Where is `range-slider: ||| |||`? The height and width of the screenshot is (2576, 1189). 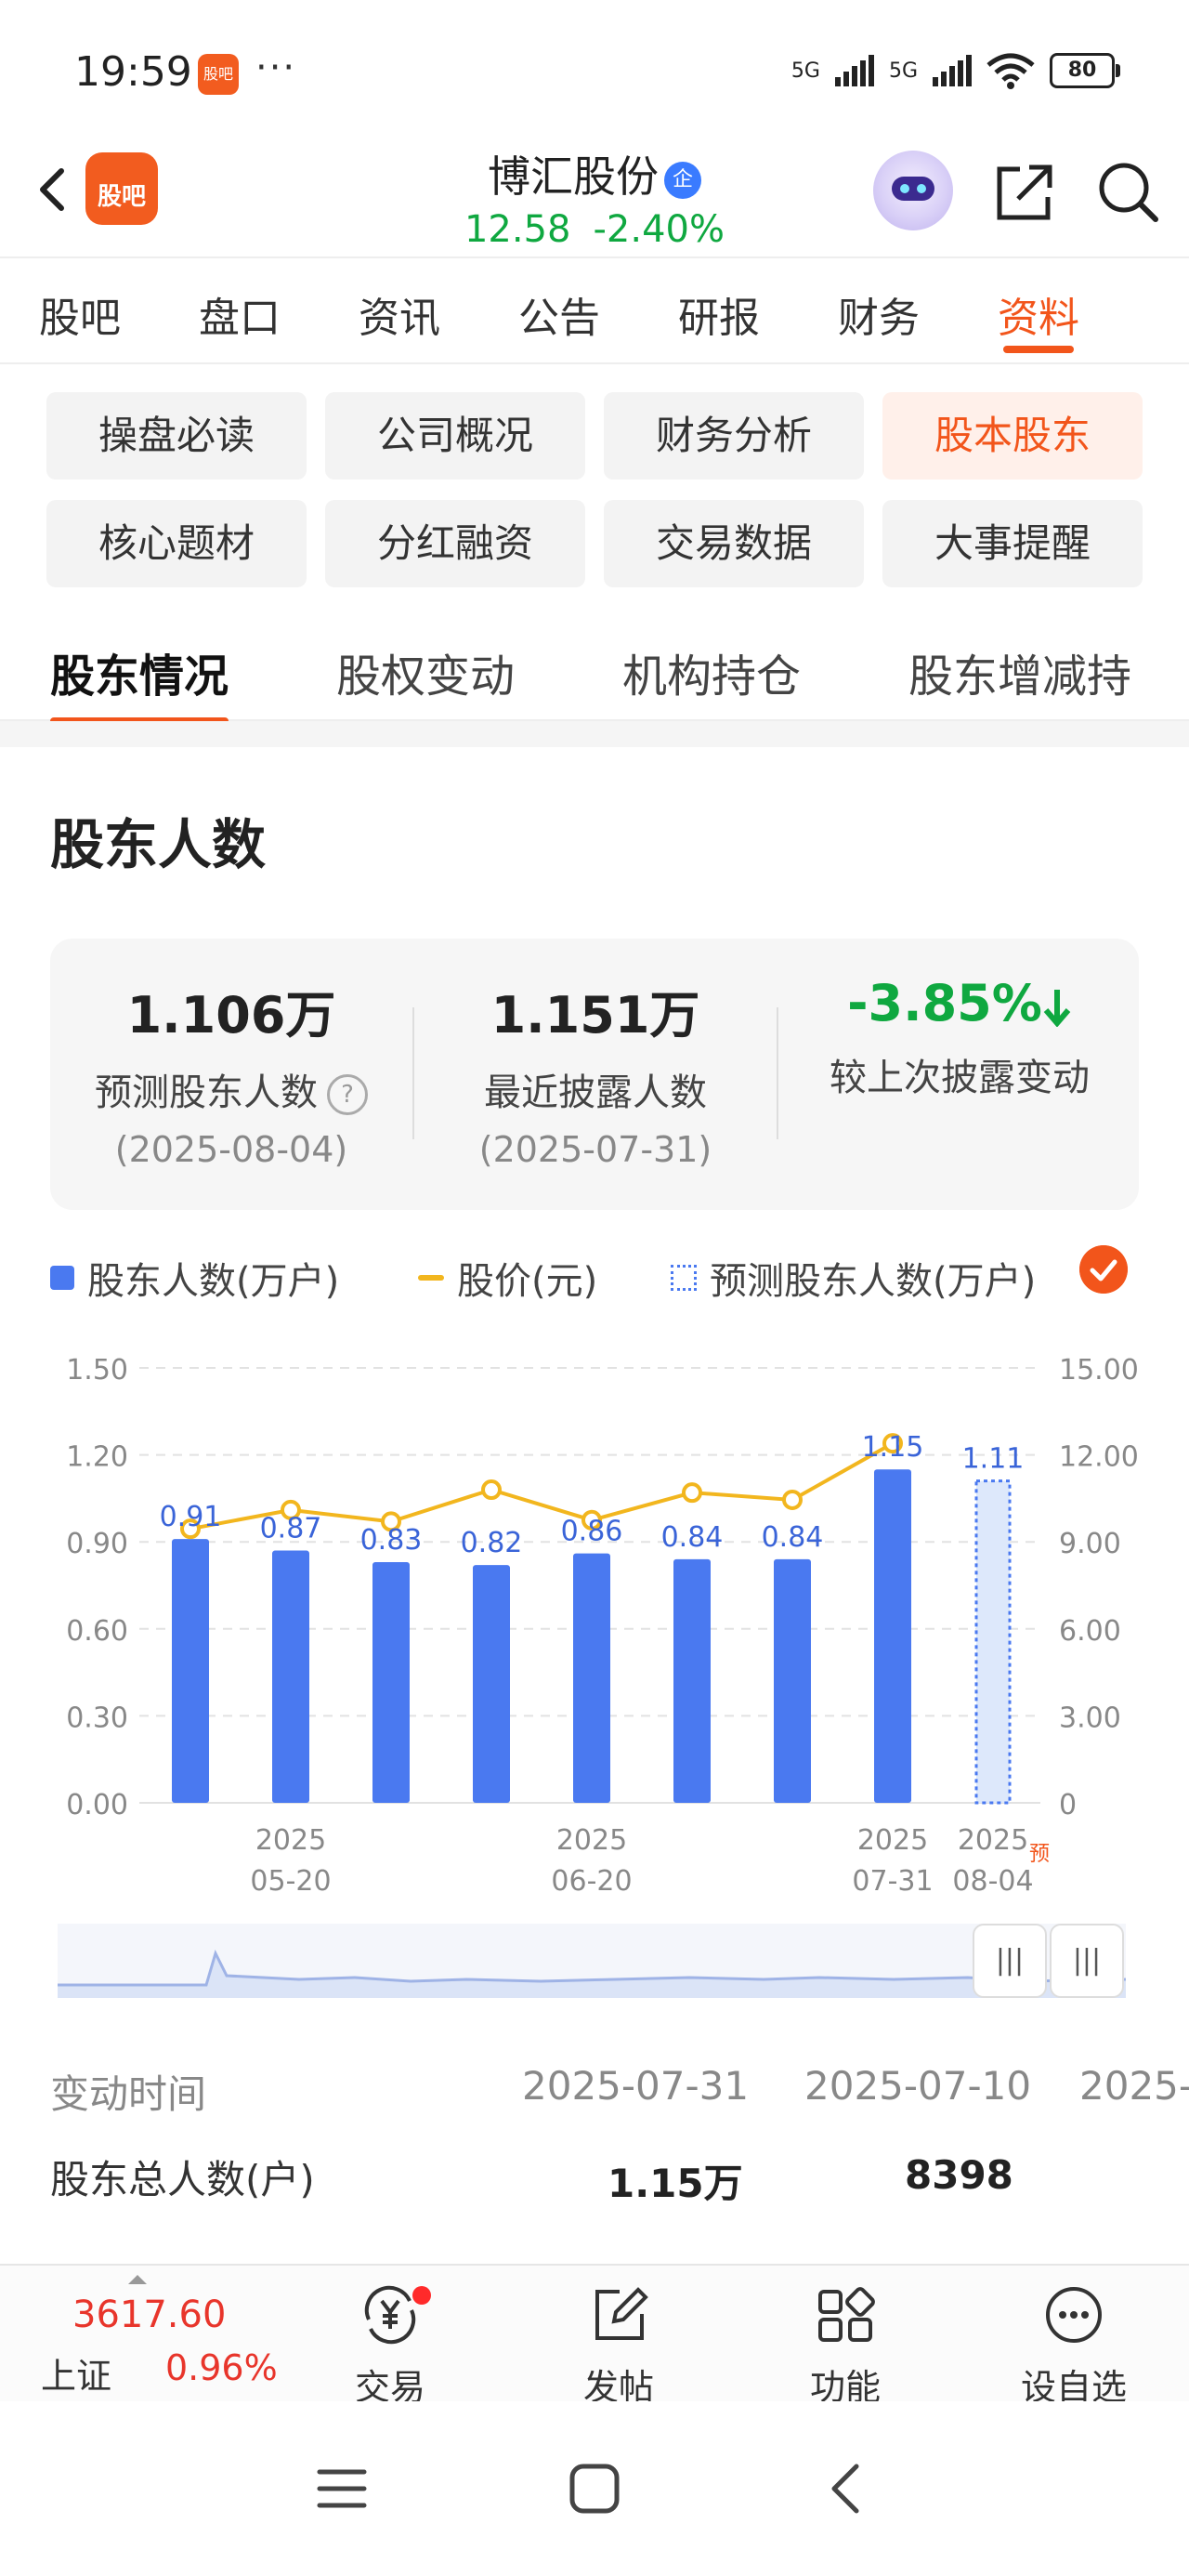 range-slider: ||| ||| is located at coordinates (592, 1961).